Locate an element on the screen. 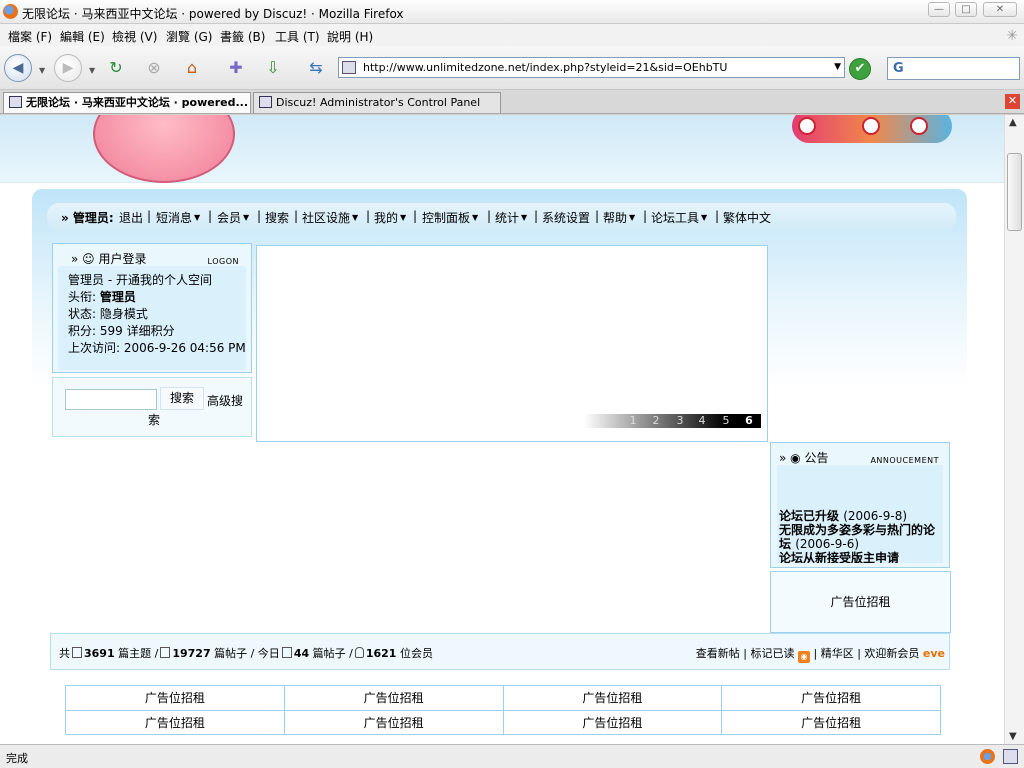  menu-file: 檔案 (F) is located at coordinates (30, 36).